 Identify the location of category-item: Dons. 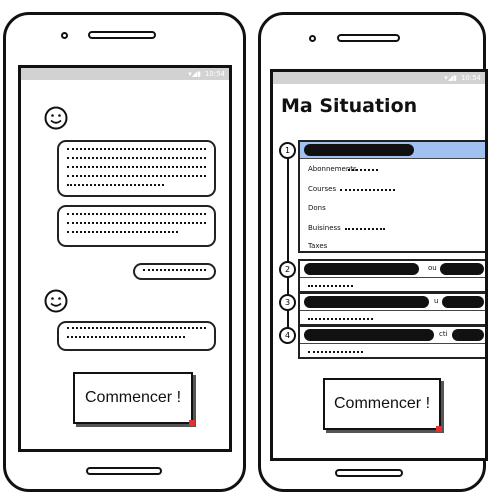
(317, 208).